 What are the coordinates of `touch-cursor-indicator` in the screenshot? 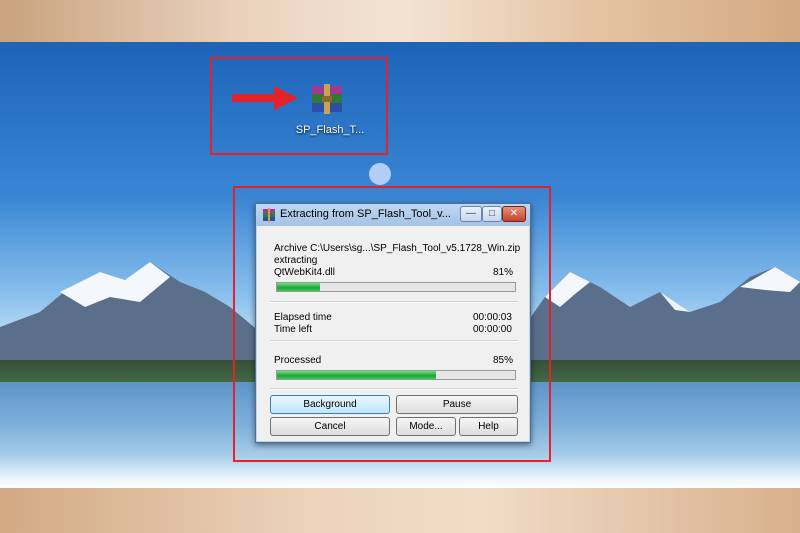 It's located at (380, 174).